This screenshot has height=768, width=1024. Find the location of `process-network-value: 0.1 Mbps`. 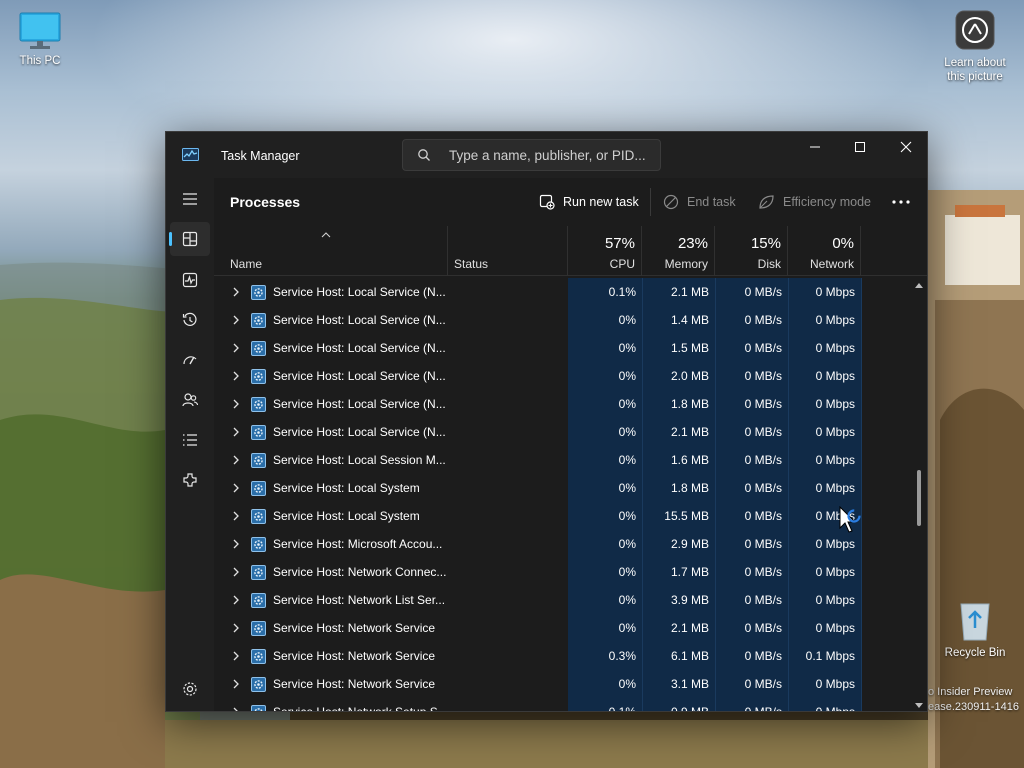

process-network-value: 0.1 Mbps is located at coordinates (830, 656).